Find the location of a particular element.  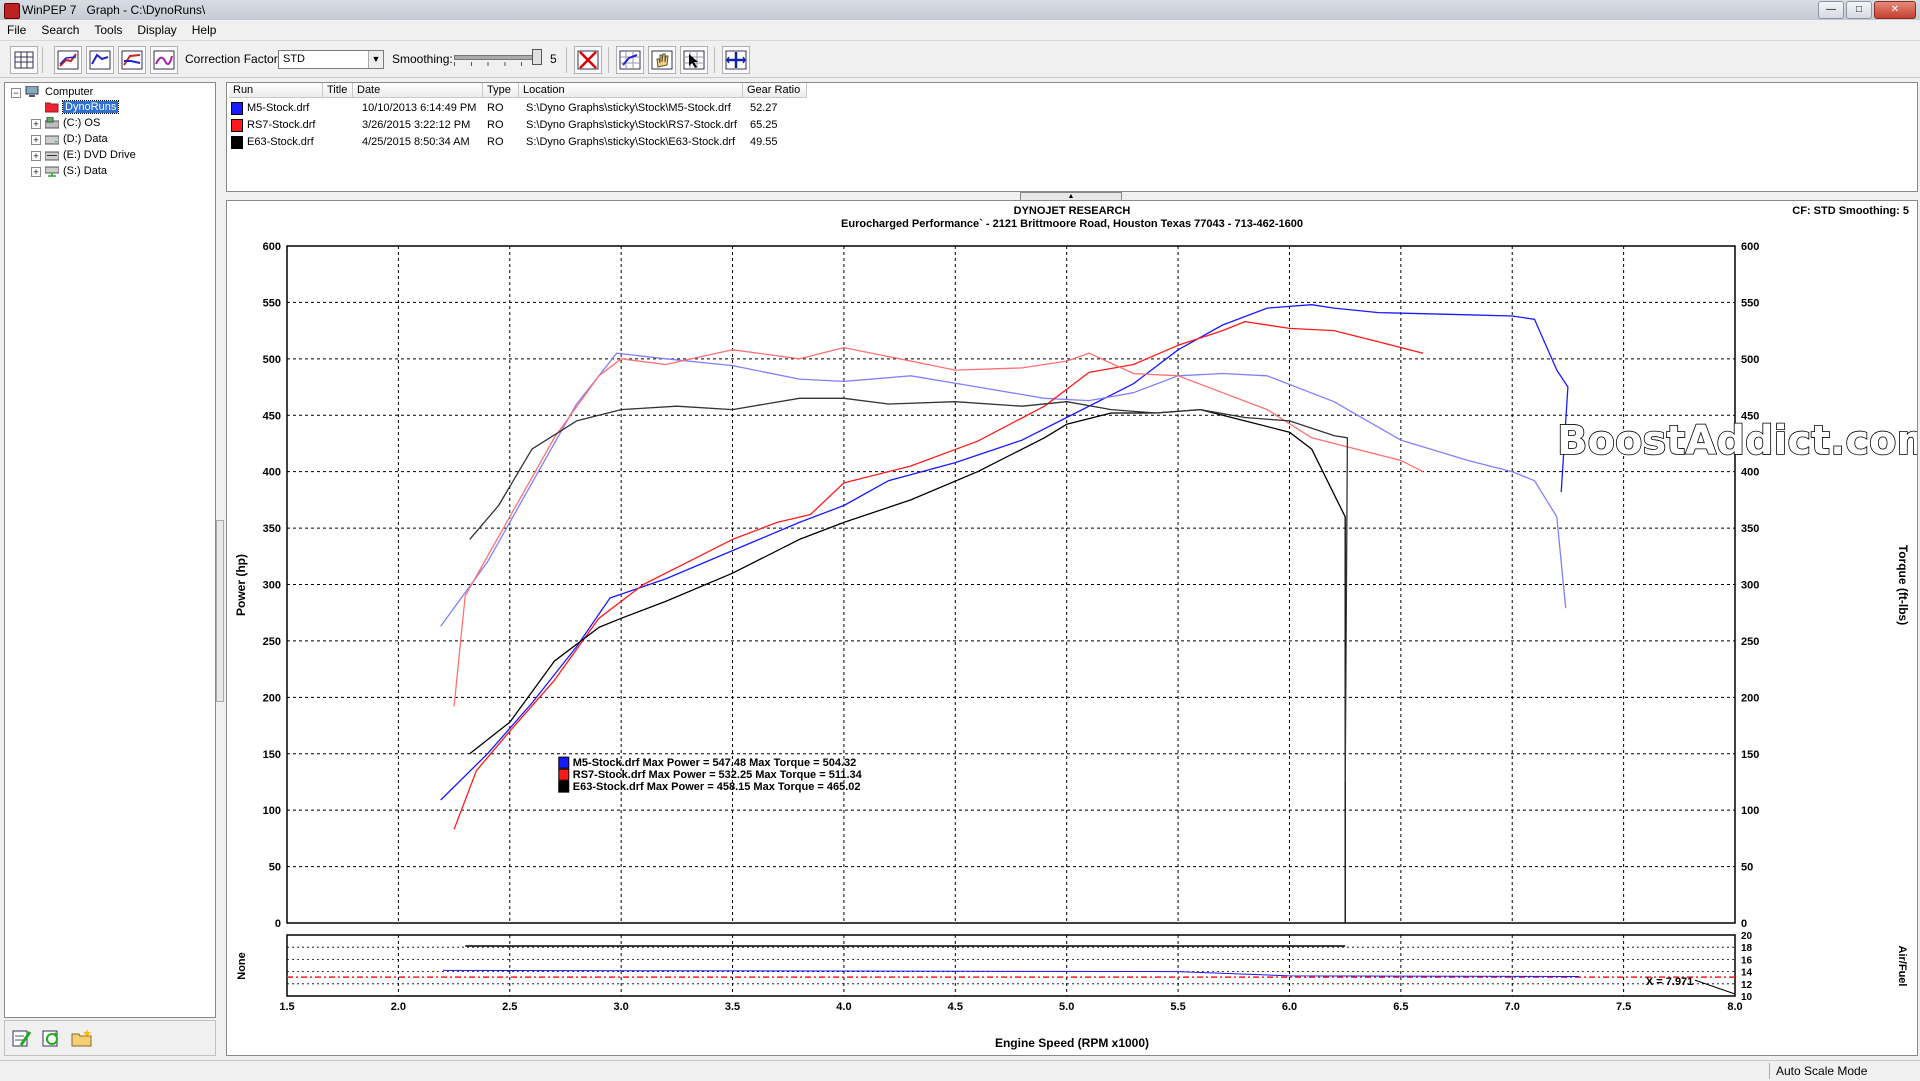

y-tick-label-right: 0 is located at coordinates (1744, 924).